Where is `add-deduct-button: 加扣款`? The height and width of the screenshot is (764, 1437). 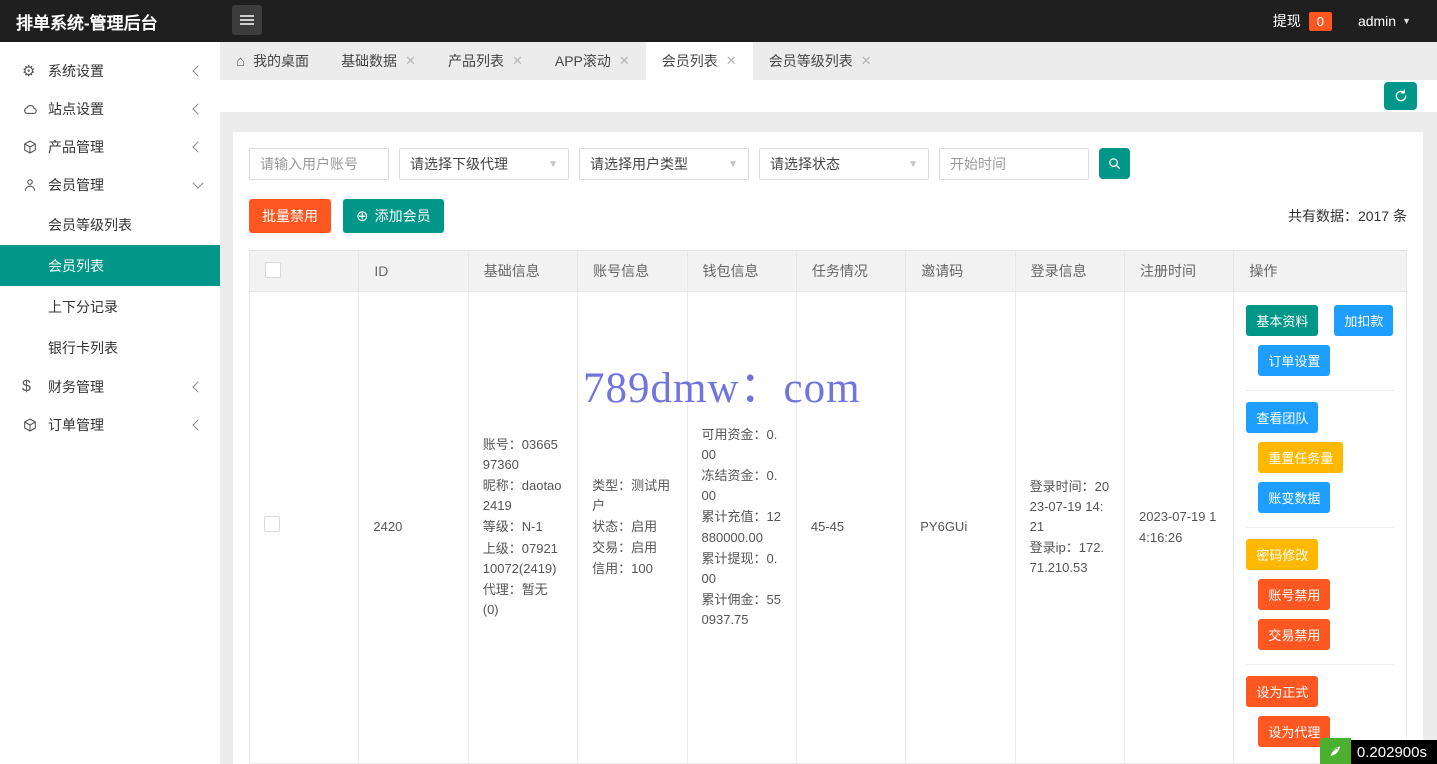
add-deduct-button: 加扣款 is located at coordinates (1364, 320).